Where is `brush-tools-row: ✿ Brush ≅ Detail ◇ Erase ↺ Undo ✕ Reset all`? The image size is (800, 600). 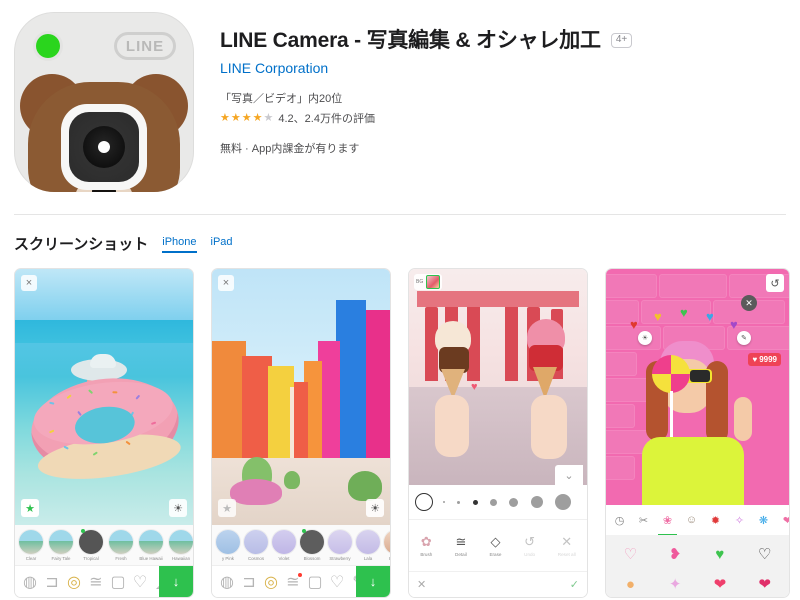
brush-tools-row: ✿ Brush ≅ Detail ◇ Erase ↺ Undo ✕ Reset all is located at coordinates (498, 545).